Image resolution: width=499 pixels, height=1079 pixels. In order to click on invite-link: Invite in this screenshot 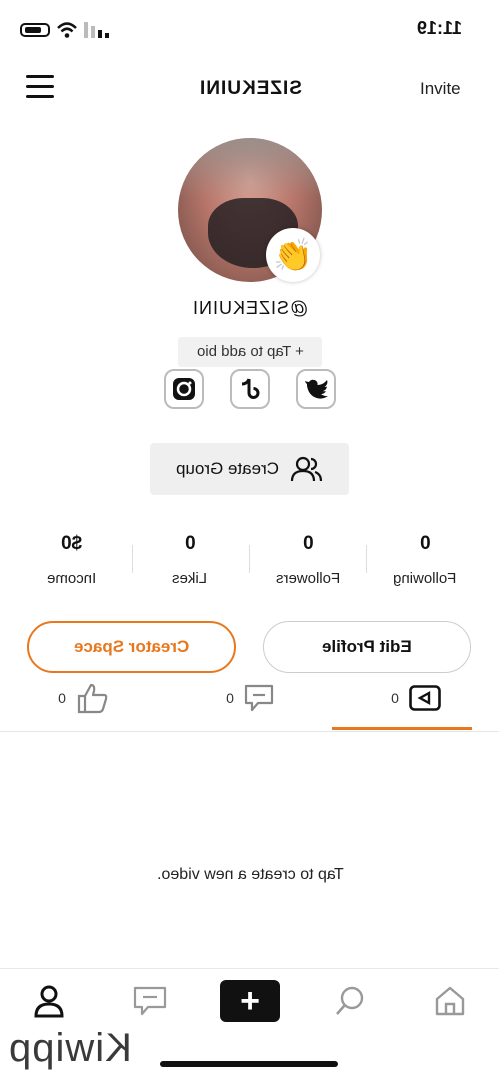, I will do `click(450, 89)`.